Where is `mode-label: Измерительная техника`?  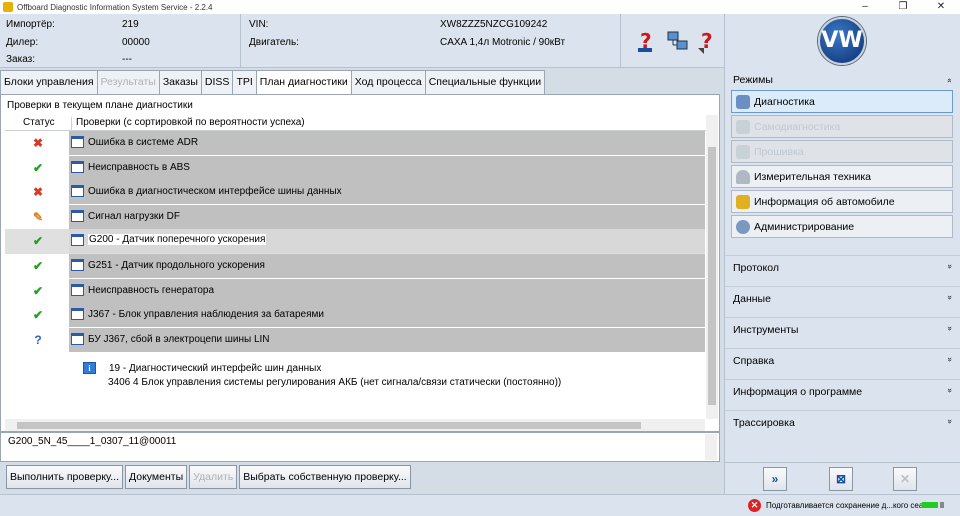 mode-label: Измерительная техника is located at coordinates (813, 177).